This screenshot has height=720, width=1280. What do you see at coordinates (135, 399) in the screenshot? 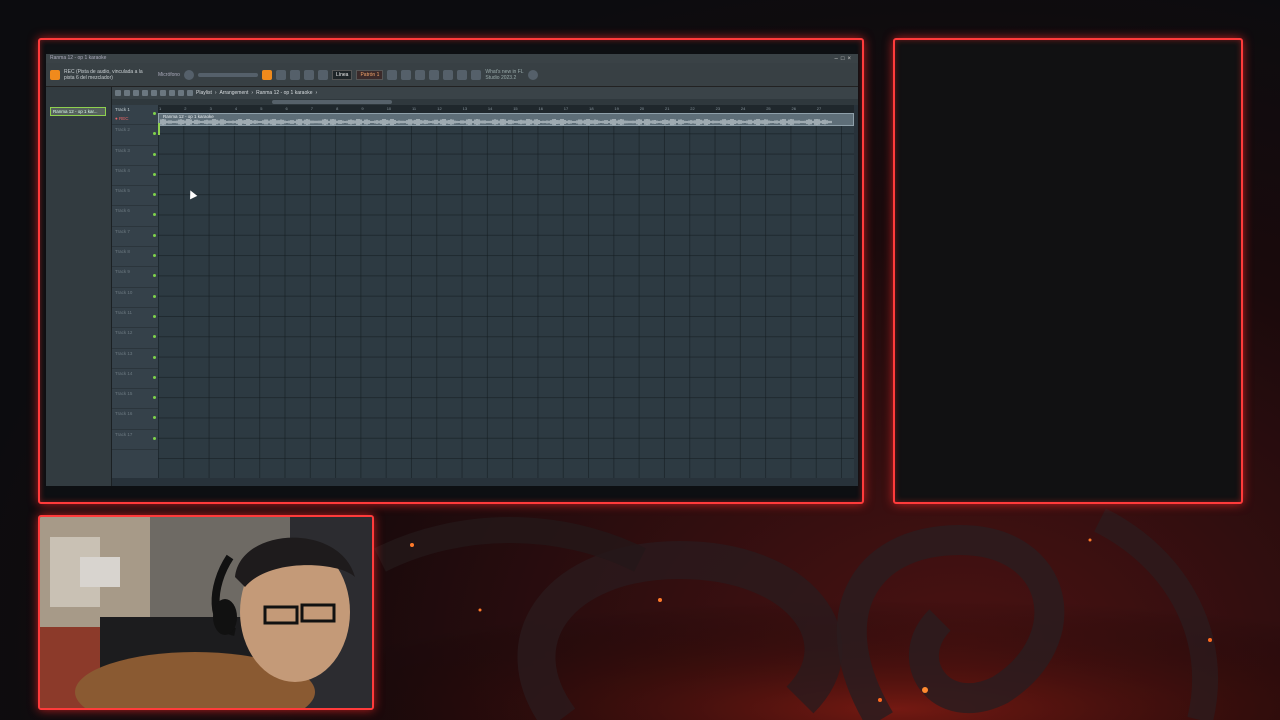
I see `track-row: Track 15` at bounding box center [135, 399].